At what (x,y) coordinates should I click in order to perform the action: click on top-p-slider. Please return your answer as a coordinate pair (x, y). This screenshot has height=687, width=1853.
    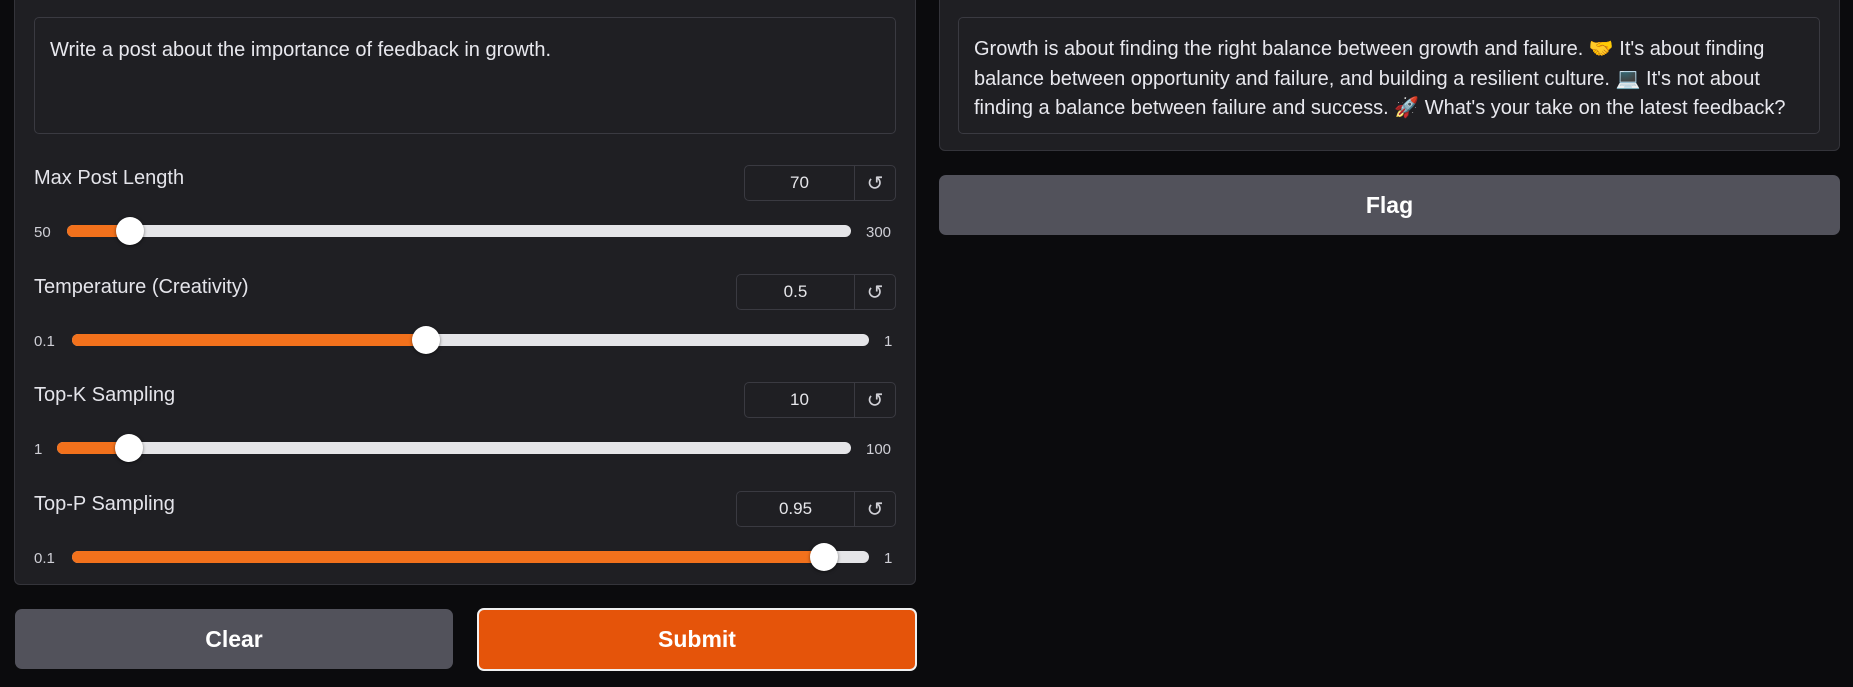
    Looking at the image, I should click on (470, 557).